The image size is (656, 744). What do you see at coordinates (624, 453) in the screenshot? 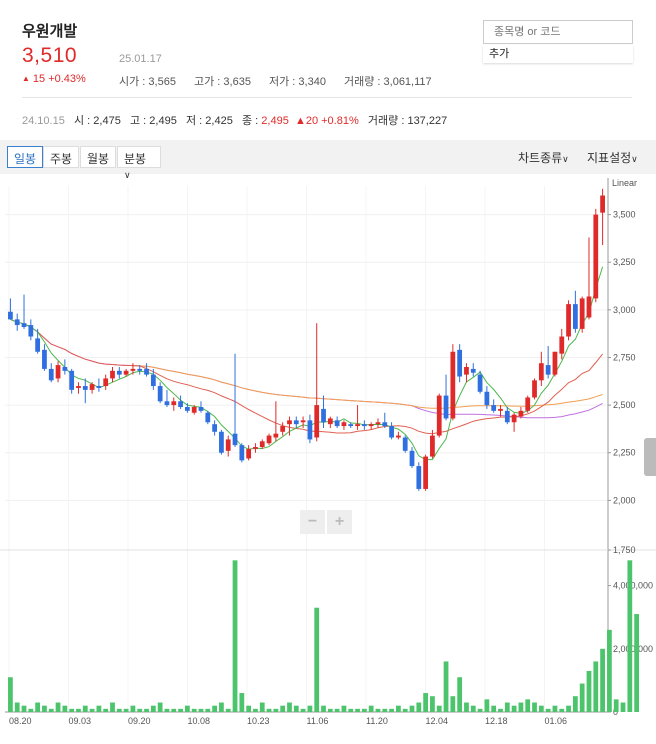
I see `price-tick-label: 2,250` at bounding box center [624, 453].